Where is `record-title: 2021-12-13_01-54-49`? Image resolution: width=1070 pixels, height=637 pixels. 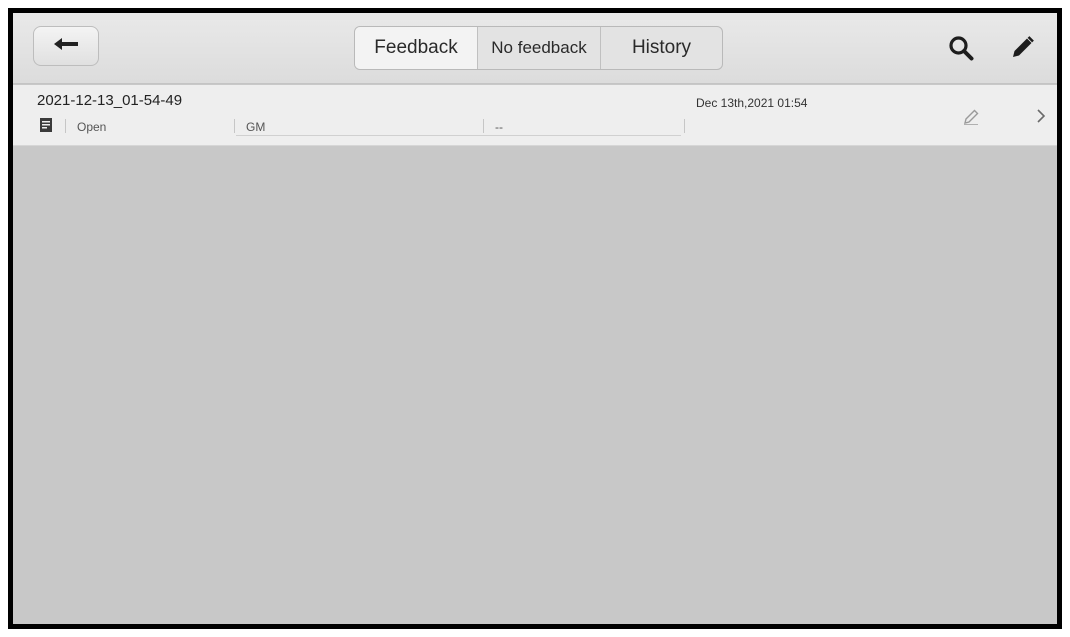 record-title: 2021-12-13_01-54-49 is located at coordinates (110, 100).